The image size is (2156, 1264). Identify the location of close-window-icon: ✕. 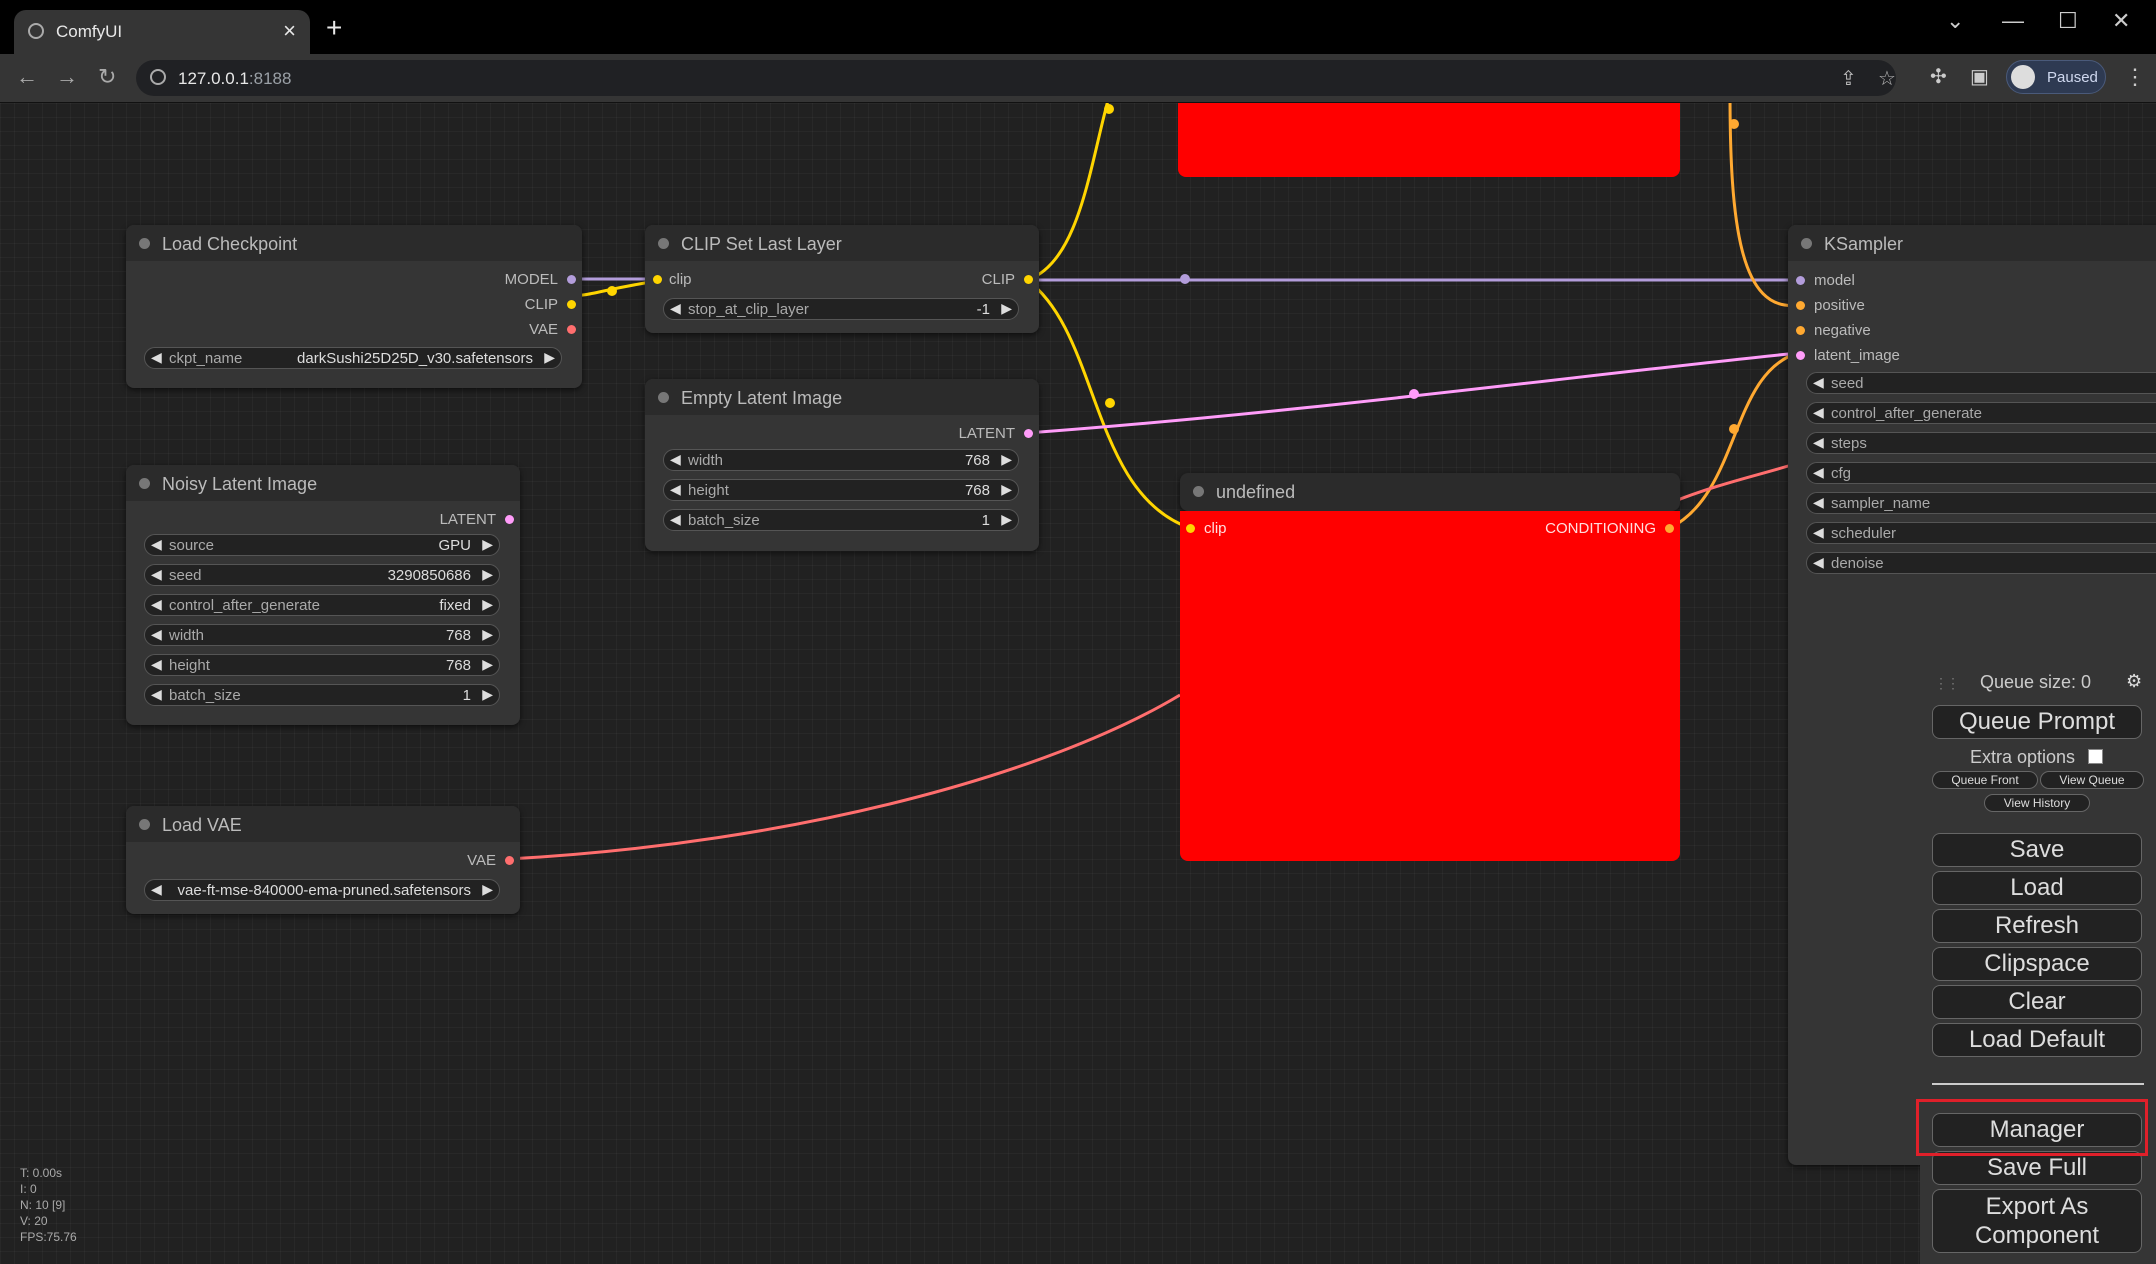
(2121, 21).